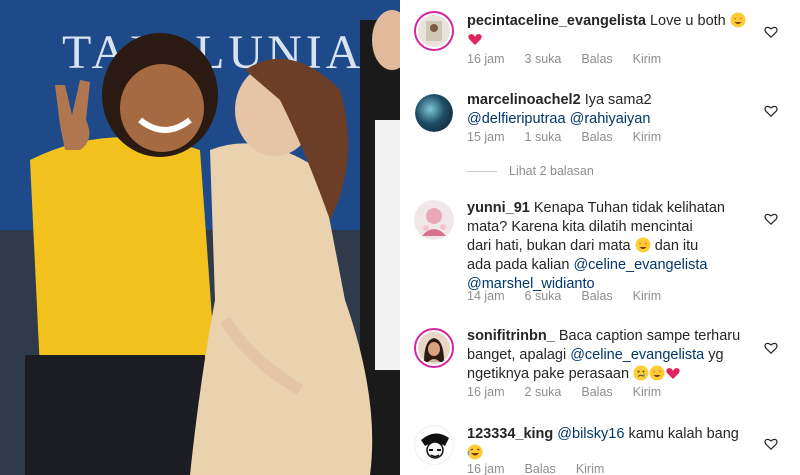  Describe the element at coordinates (486, 296) in the screenshot. I see `comment-time: 14 jam` at that location.